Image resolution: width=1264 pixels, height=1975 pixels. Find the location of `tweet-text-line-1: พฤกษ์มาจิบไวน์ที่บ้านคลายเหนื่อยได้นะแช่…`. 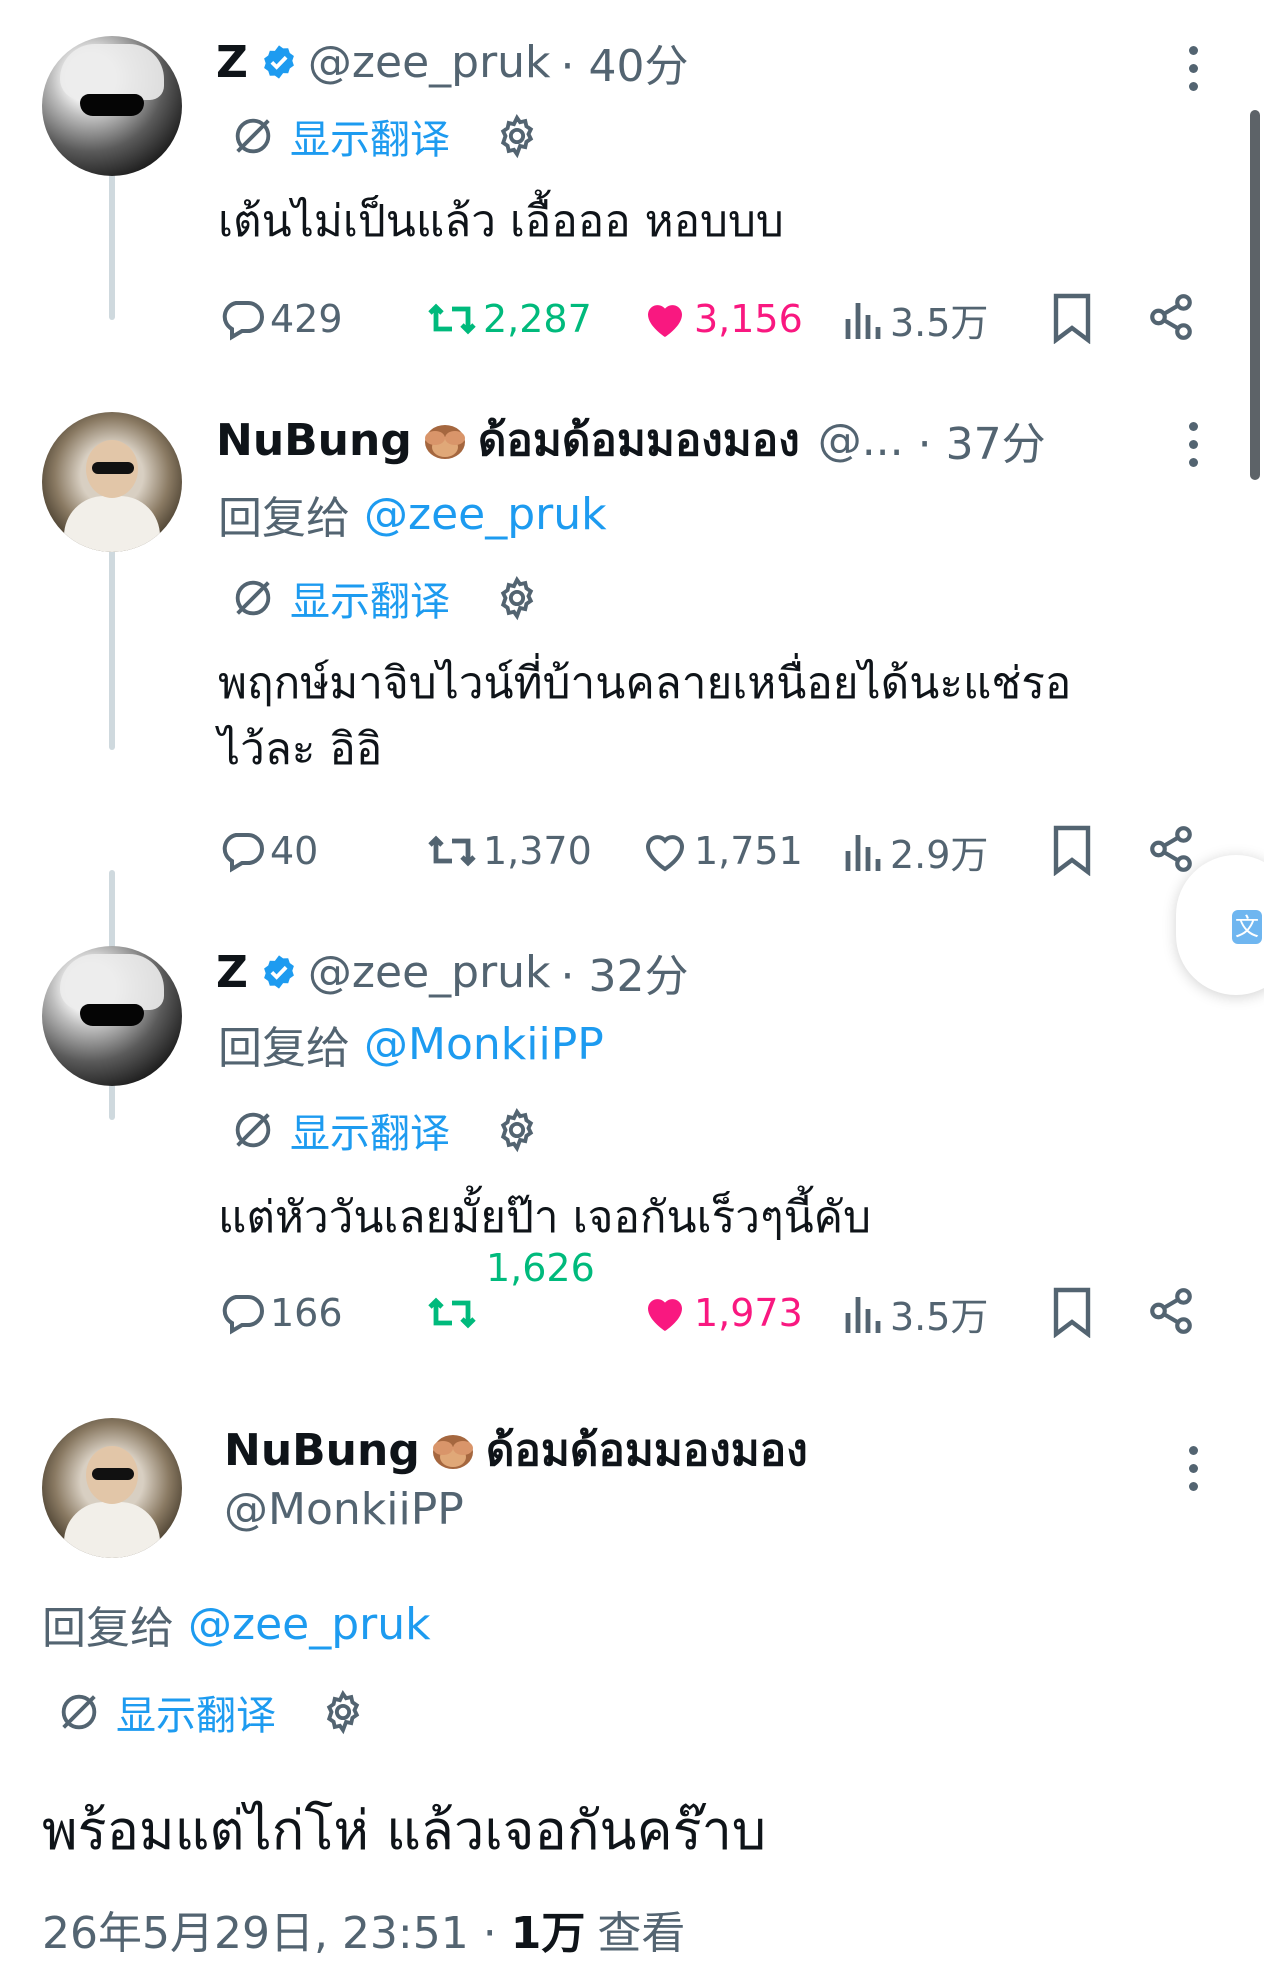

tweet-text-line-1: พฤกษ์มาจิบไวน์ที่บ้านคลายเหนื่อยได้นะแช่… is located at coordinates (645, 683).